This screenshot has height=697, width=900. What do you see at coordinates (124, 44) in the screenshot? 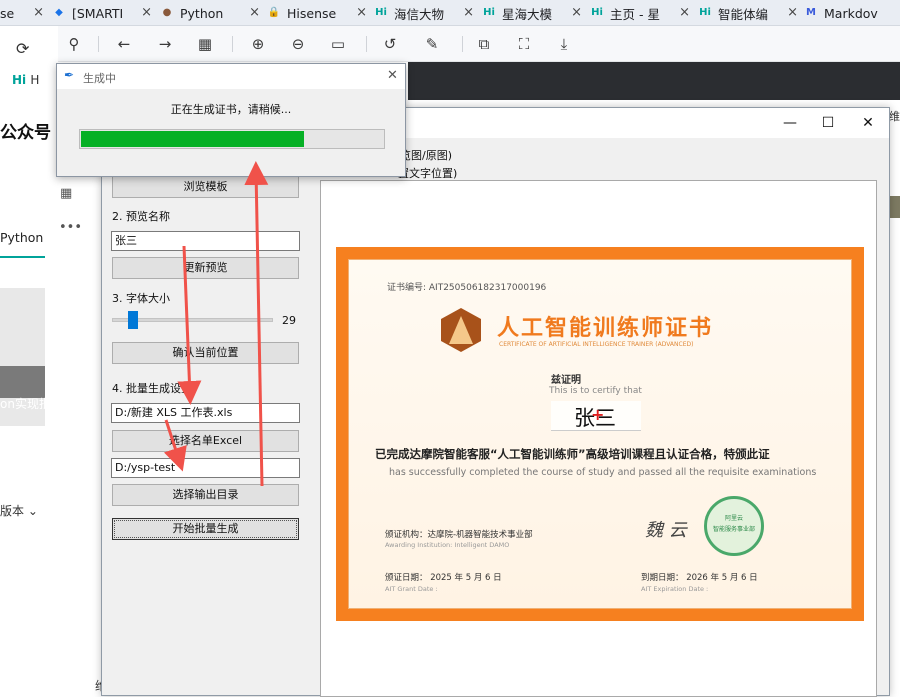
I see `back-arrow-icon: ←` at bounding box center [124, 44].